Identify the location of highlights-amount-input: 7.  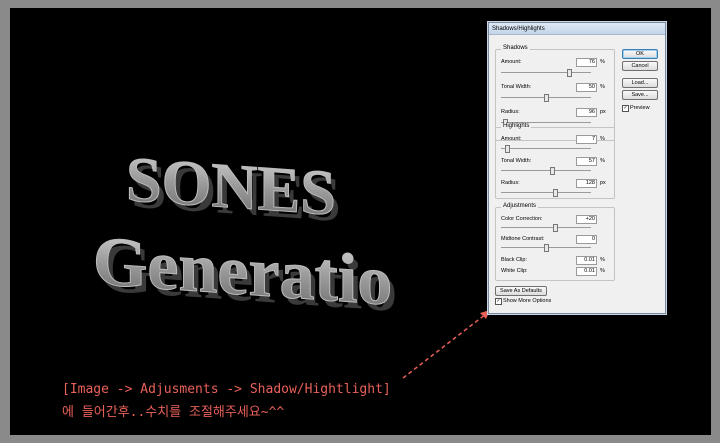
(586, 139).